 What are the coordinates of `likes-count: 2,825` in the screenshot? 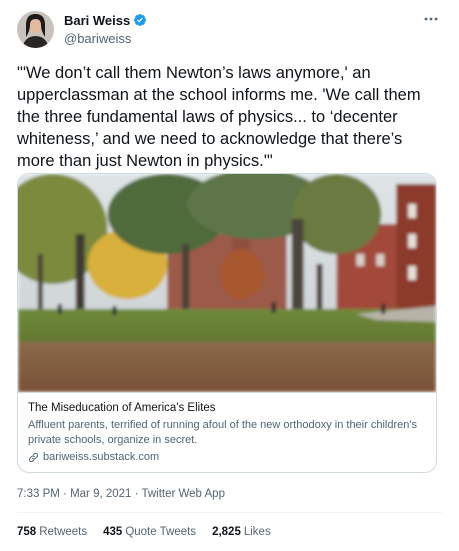 It's located at (226, 532).